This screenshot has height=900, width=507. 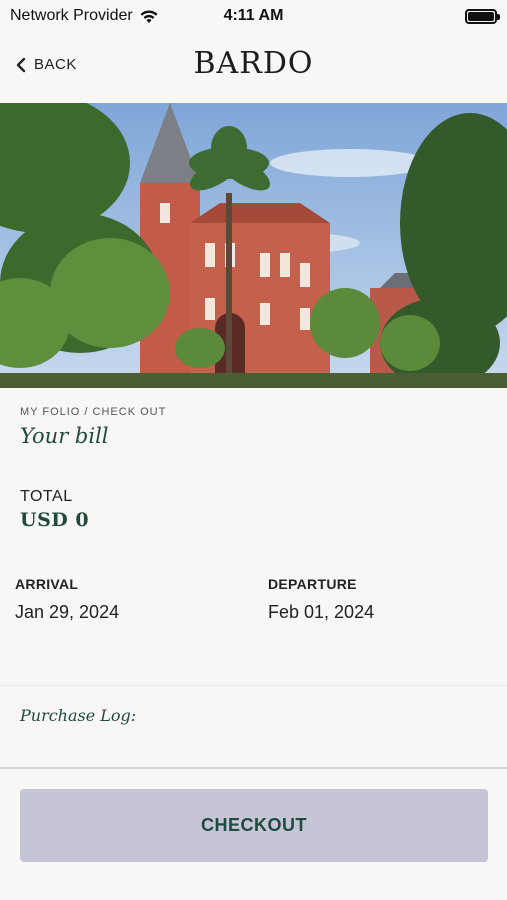 What do you see at coordinates (71, 15) in the screenshot?
I see `carrier-label: Network Provider` at bounding box center [71, 15].